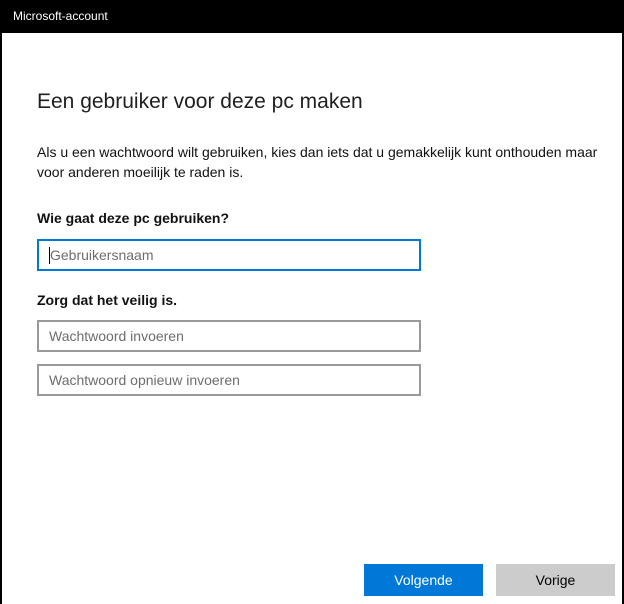  I want to click on back-button: Vorige, so click(555, 580).